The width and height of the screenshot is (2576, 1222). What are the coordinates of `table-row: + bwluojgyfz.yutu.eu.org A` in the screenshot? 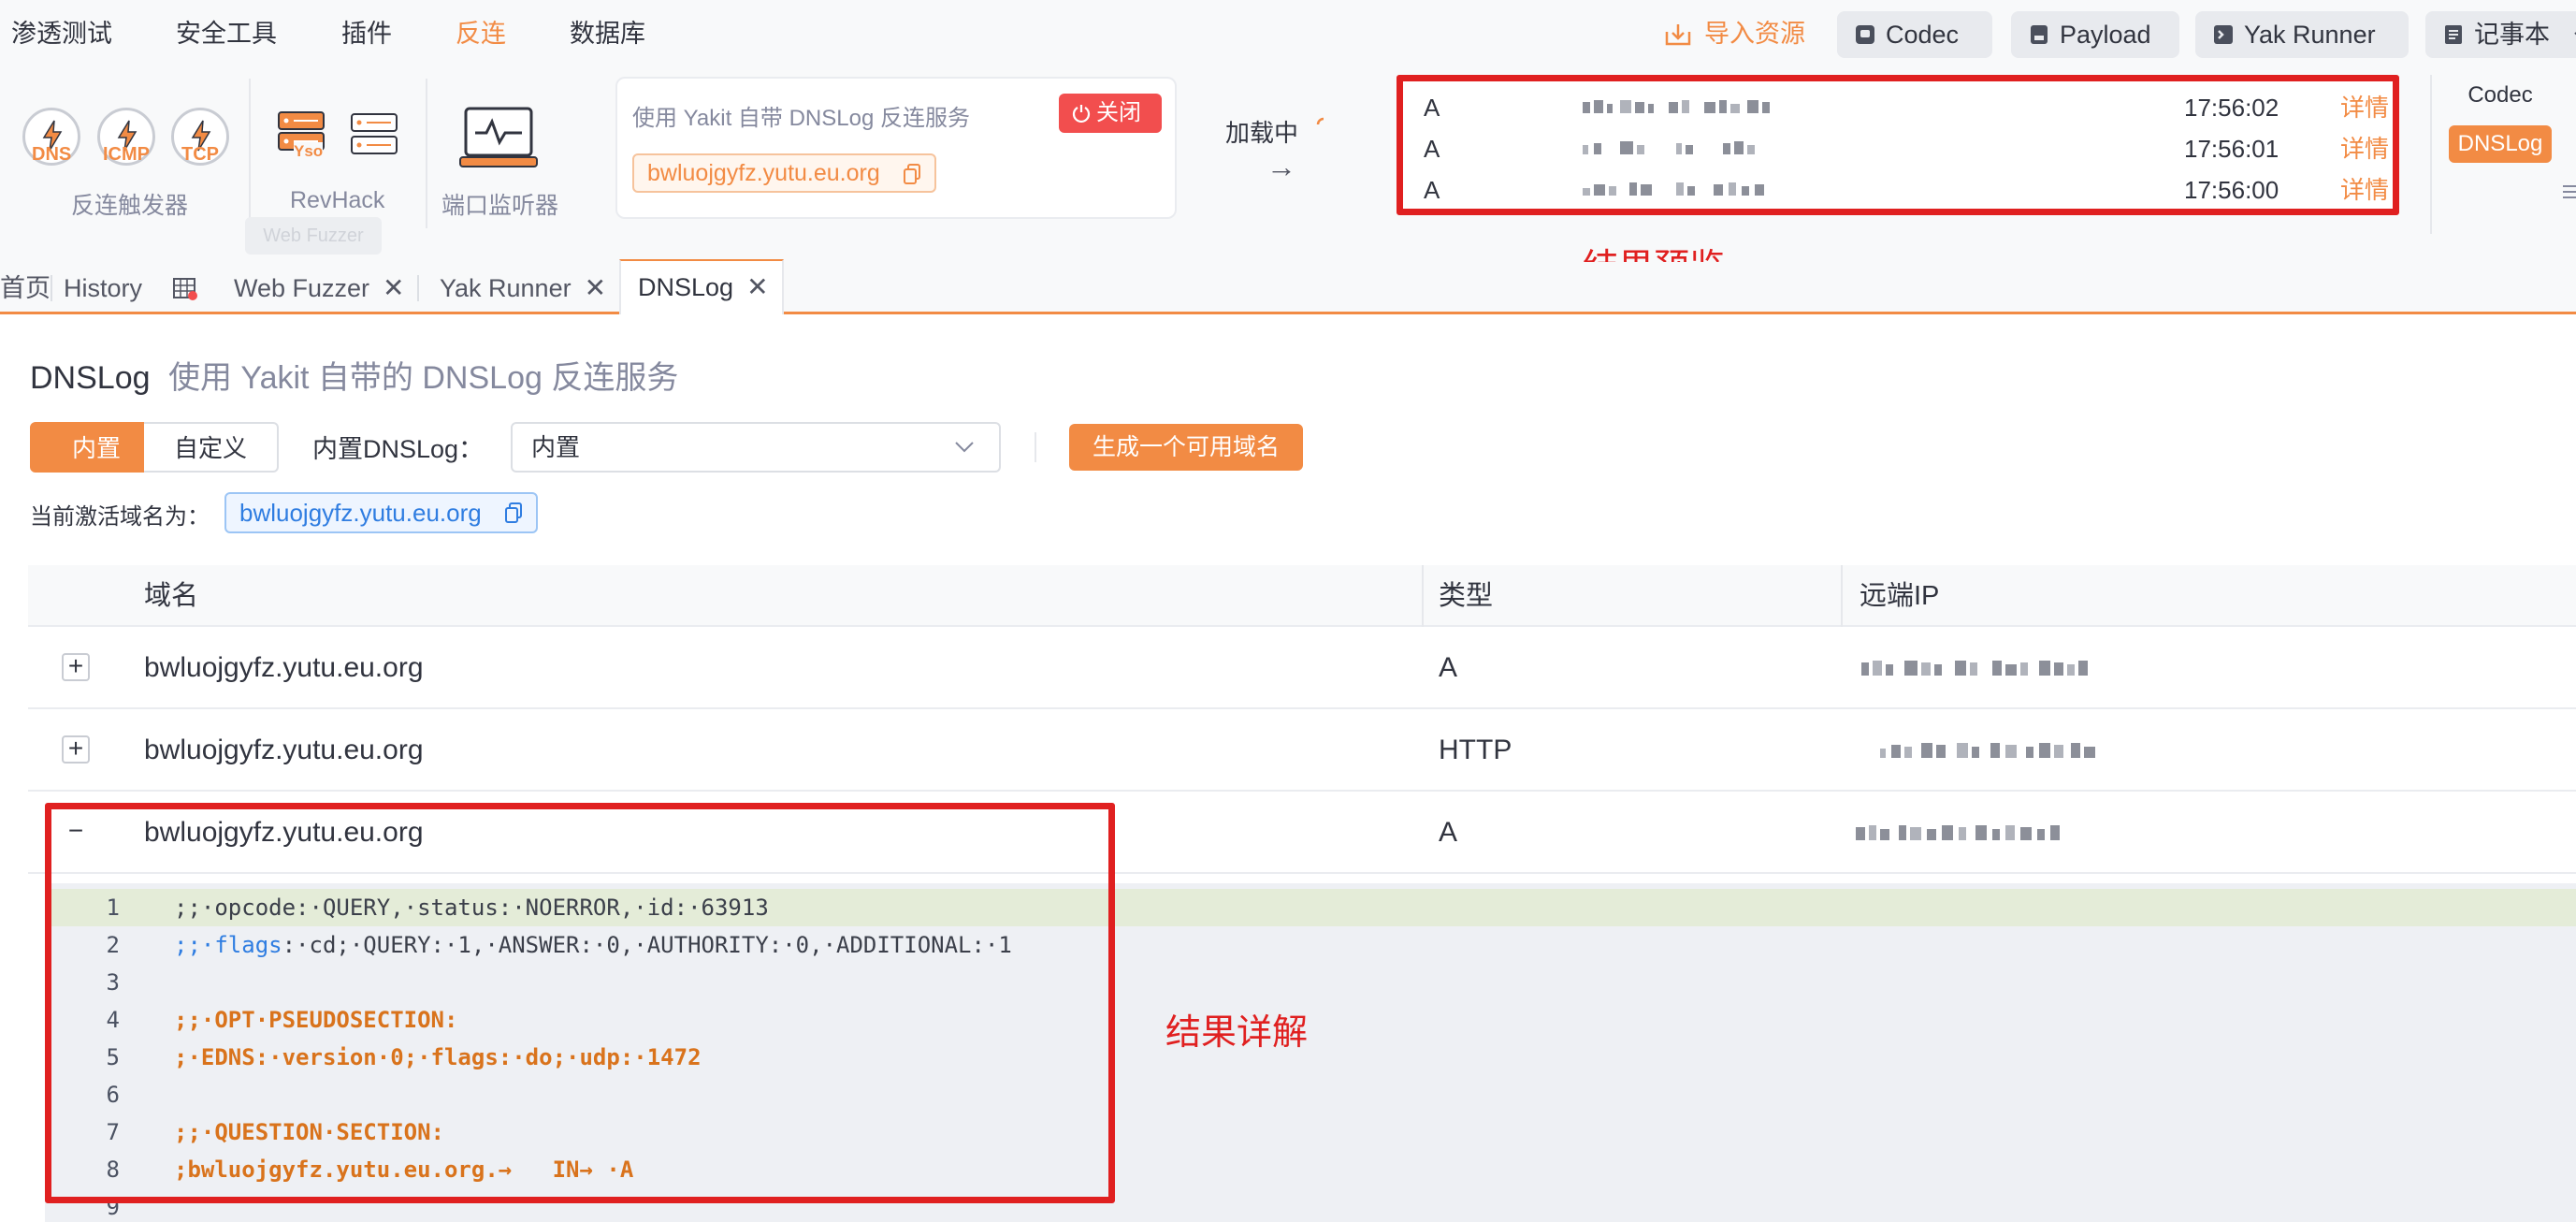 It's located at (1302, 668).